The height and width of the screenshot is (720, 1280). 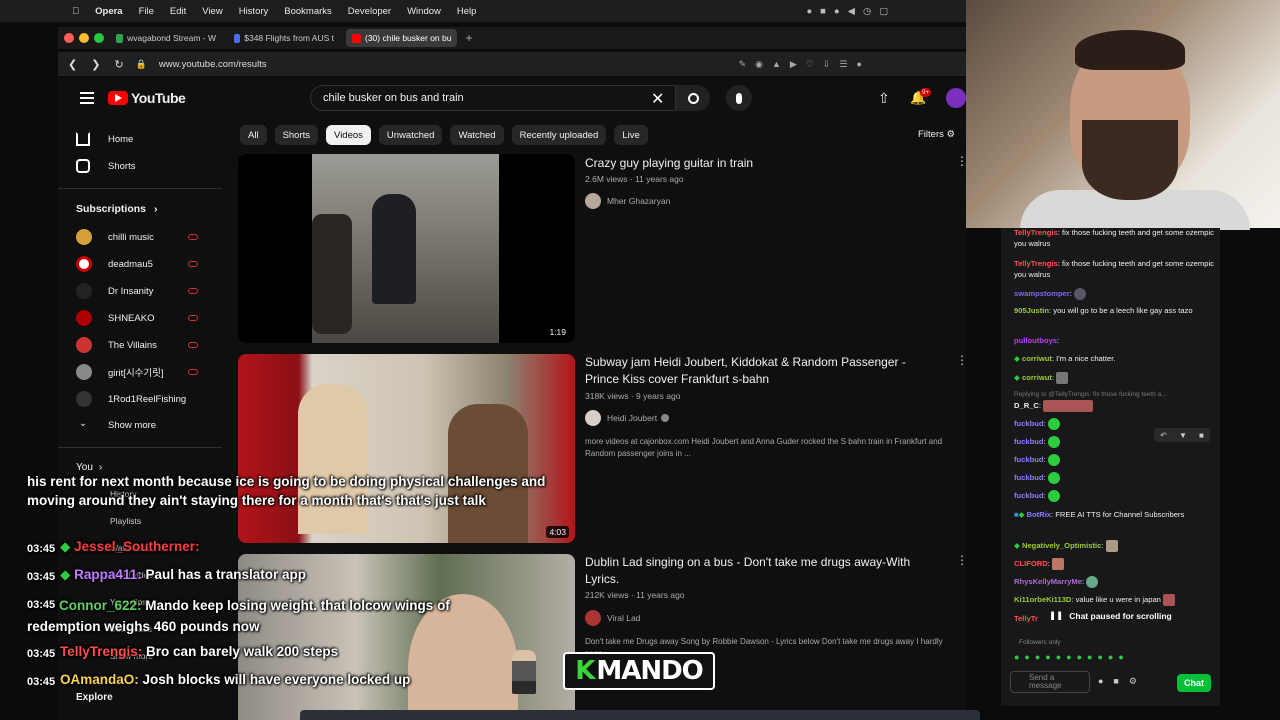 I want to click on sidebar-item-subscription: girit[시수기릿], so click(x=120, y=372).